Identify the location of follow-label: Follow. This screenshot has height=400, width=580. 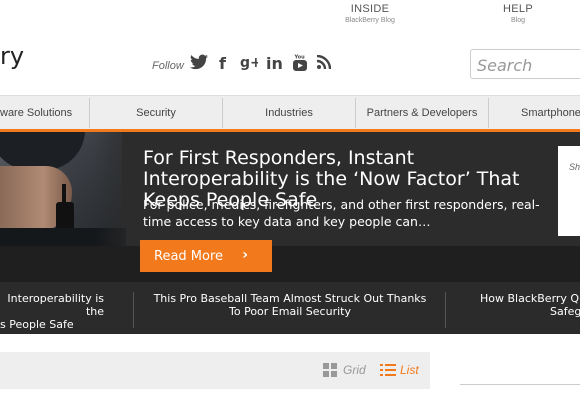
(168, 66).